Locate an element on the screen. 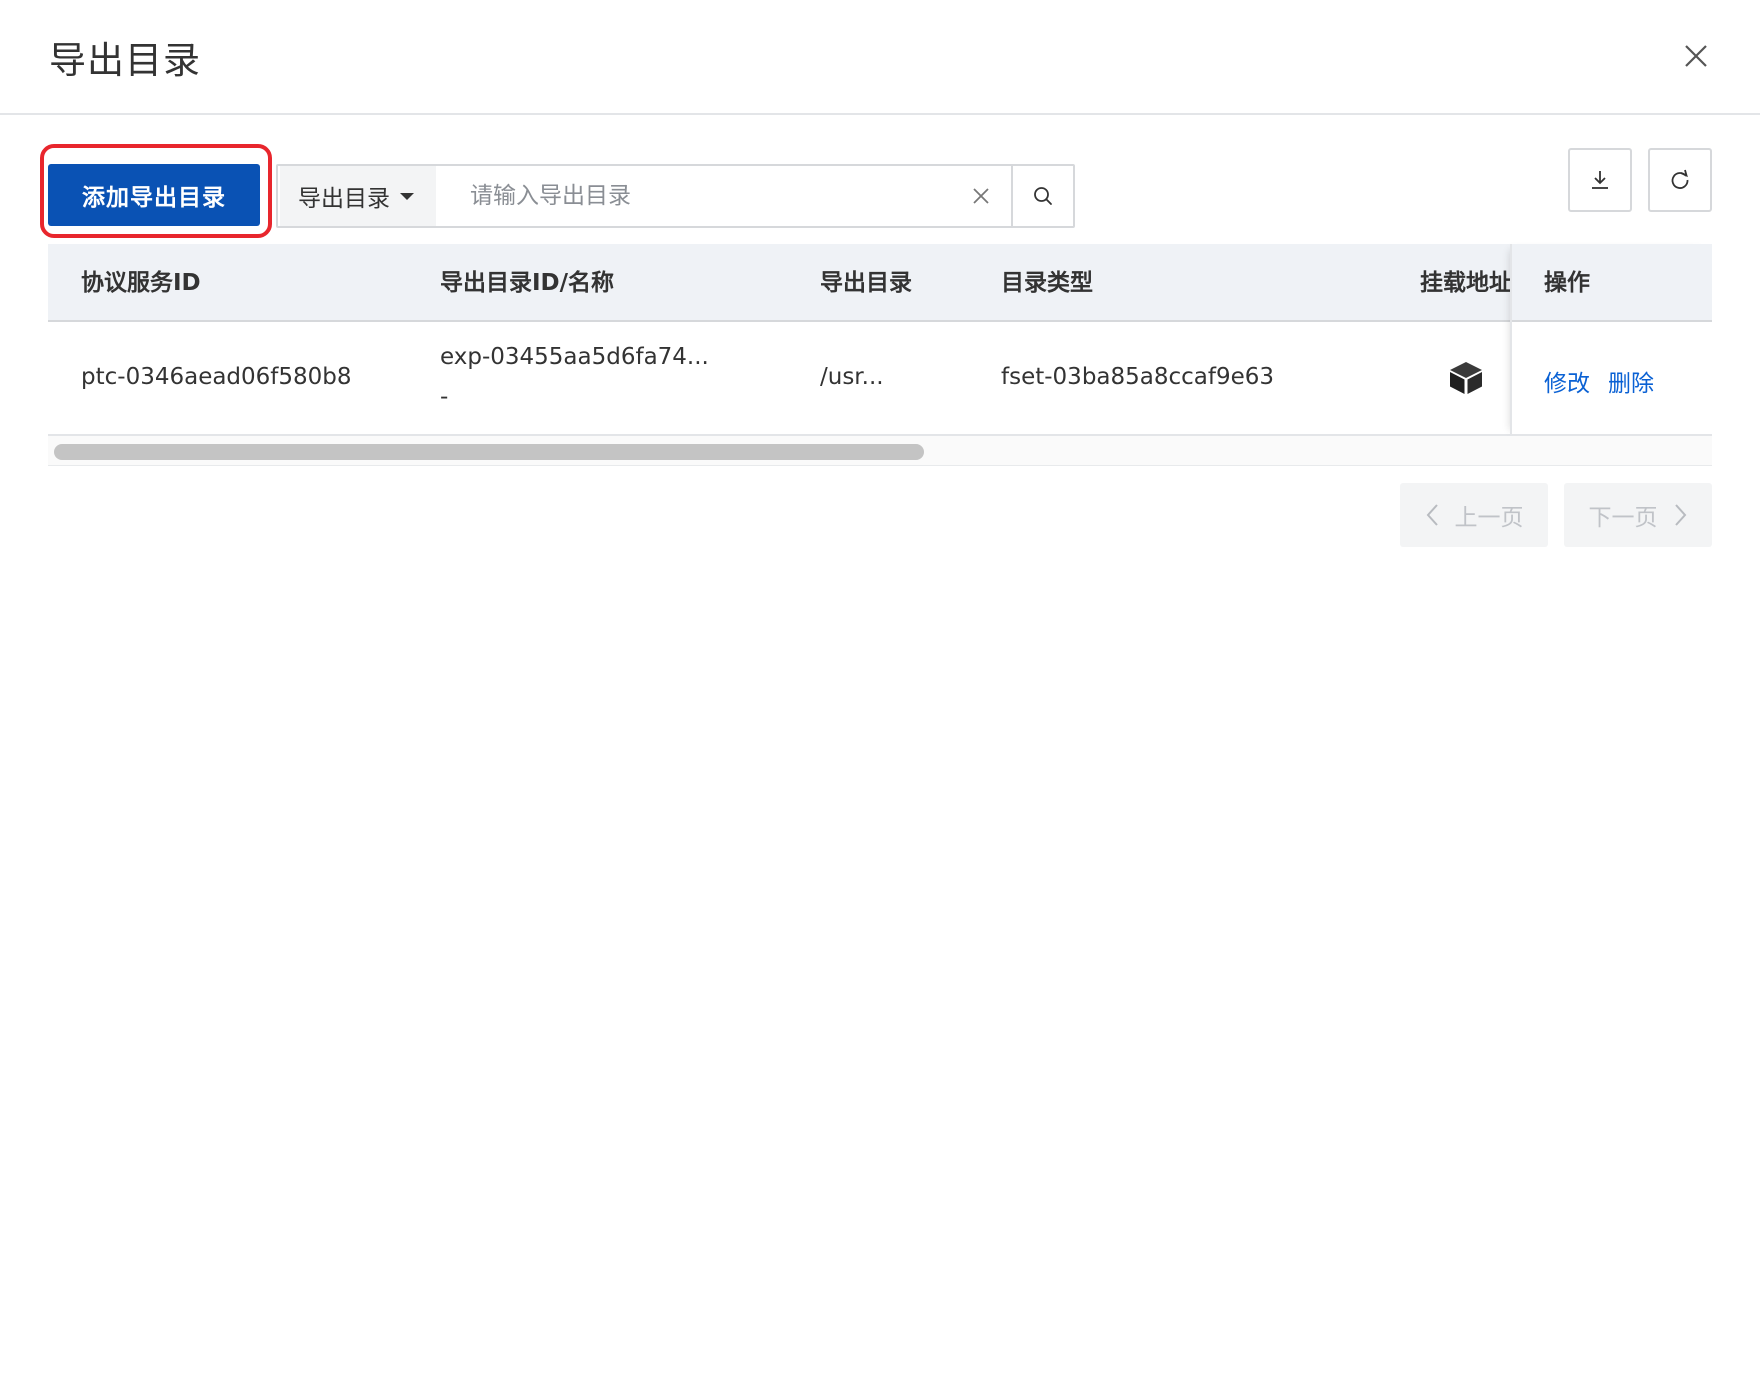 The width and height of the screenshot is (1760, 1380). refresh-icon is located at coordinates (1680, 179).